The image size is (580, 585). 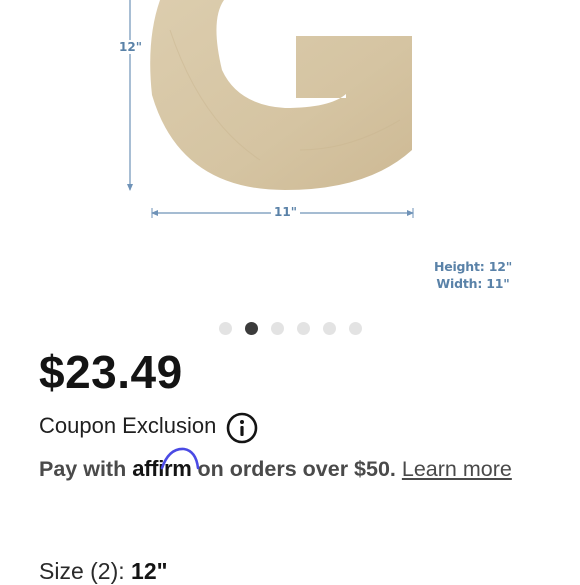 What do you see at coordinates (130, 47) in the screenshot?
I see `height-marker-label: 12"` at bounding box center [130, 47].